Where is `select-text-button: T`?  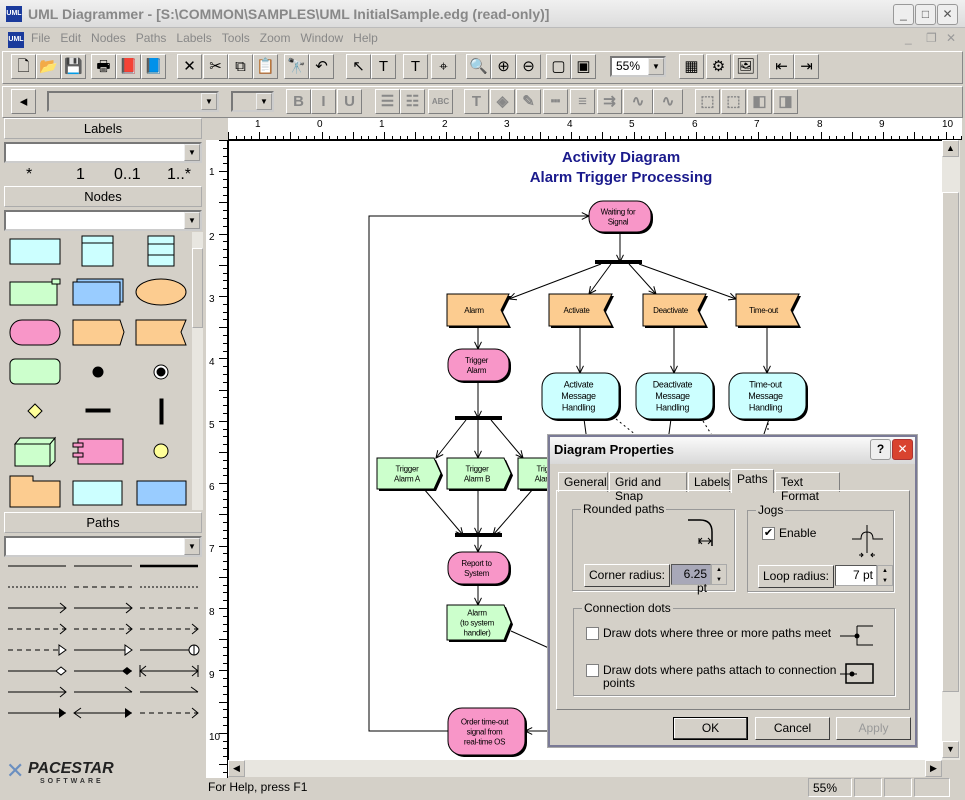 select-text-button: T is located at coordinates (383, 66).